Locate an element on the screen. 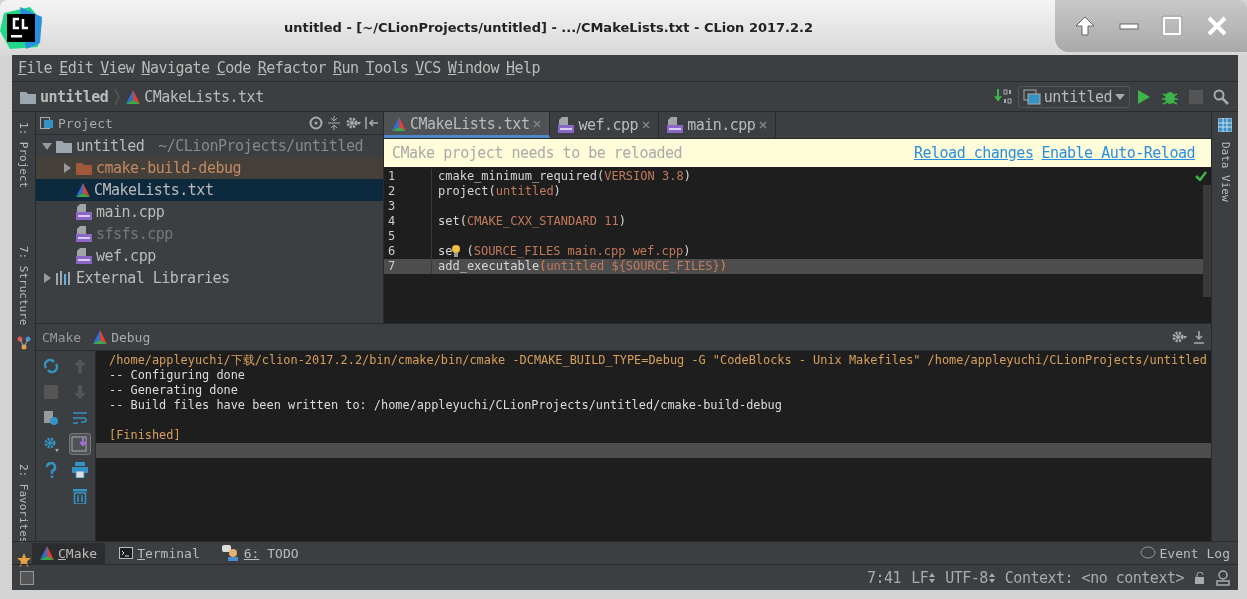 This screenshot has height=599, width=1247. console-line: -- Generating done is located at coordinates (173, 390).